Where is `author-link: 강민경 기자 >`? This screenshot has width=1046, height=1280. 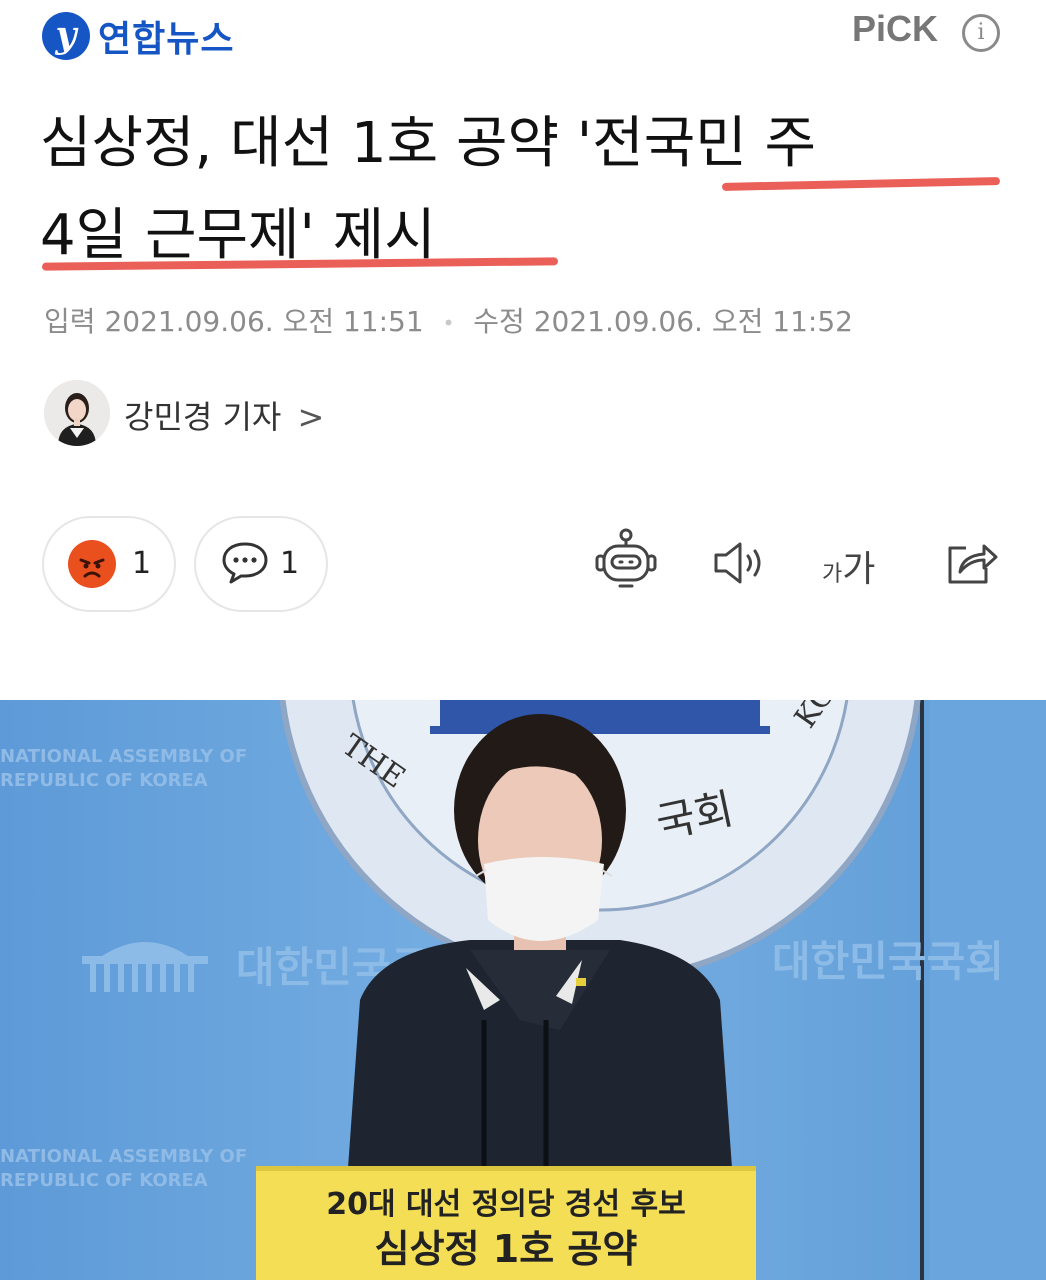
author-link: 강민경 기자 > is located at coordinates (224, 415).